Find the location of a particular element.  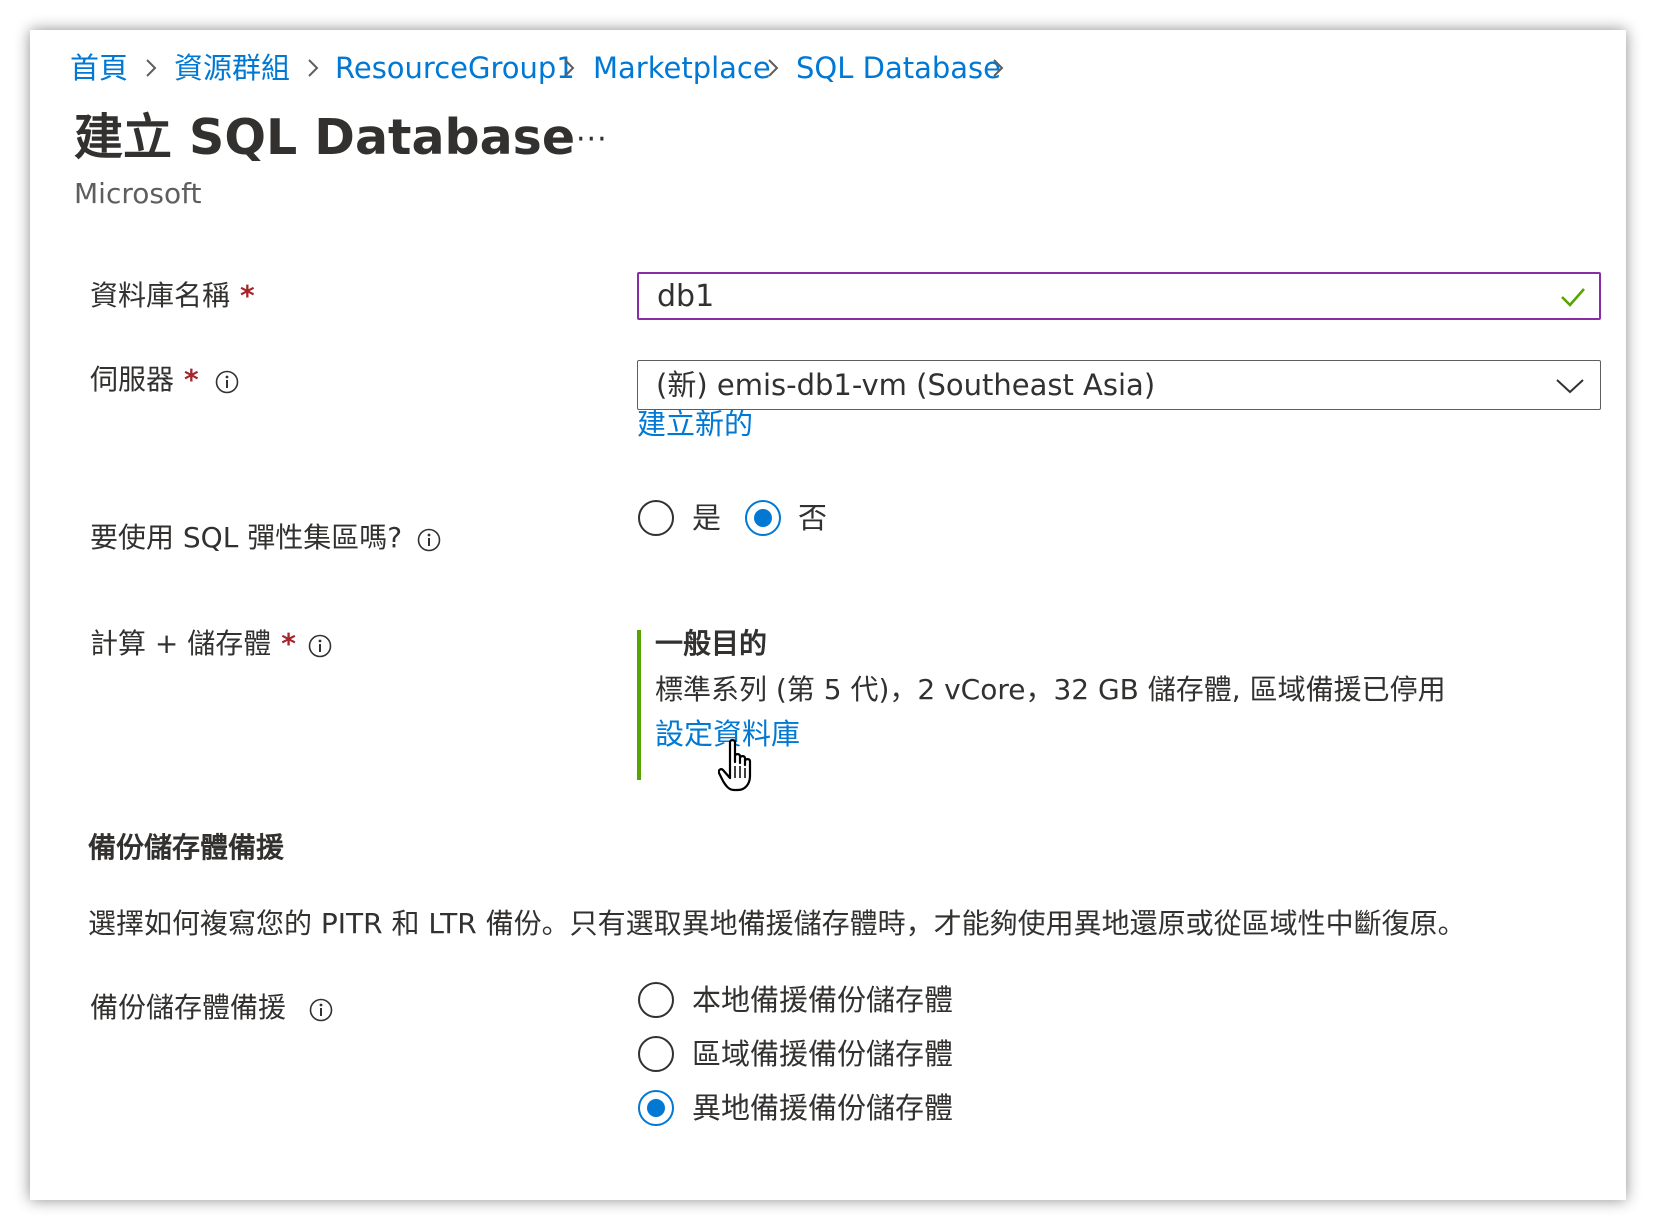

db-name-value: db1 is located at coordinates (686, 296).